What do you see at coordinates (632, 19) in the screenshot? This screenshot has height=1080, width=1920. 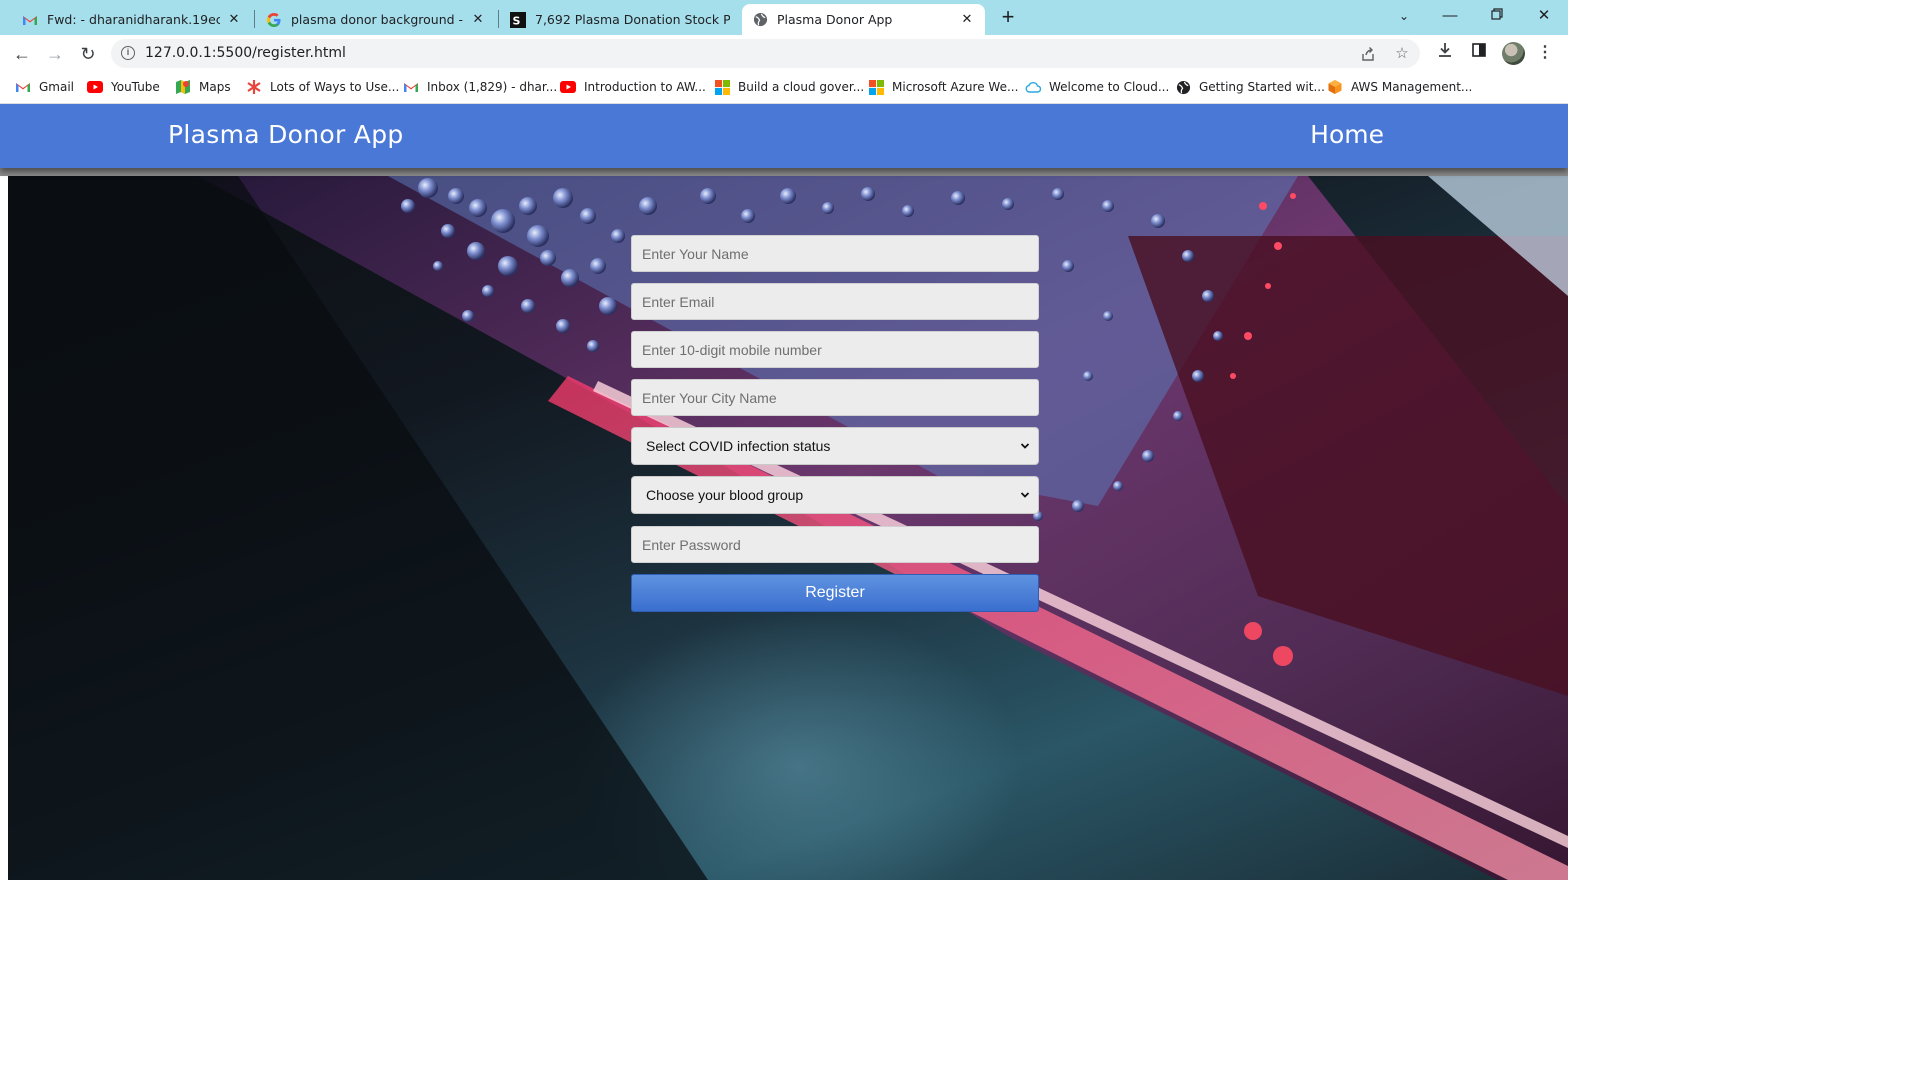 I see `tab-title: 7,692 Plasma Donation Stock Pho` at bounding box center [632, 19].